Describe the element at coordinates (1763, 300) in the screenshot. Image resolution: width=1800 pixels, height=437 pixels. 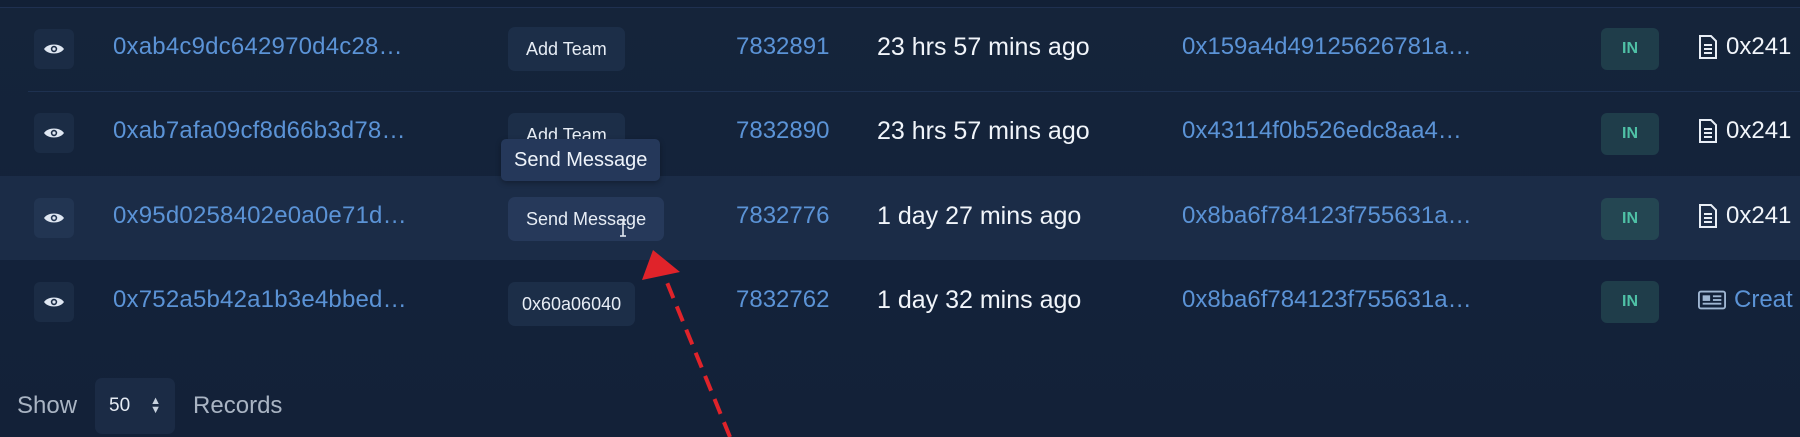
I see `contract-creation-text: Creat` at that location.